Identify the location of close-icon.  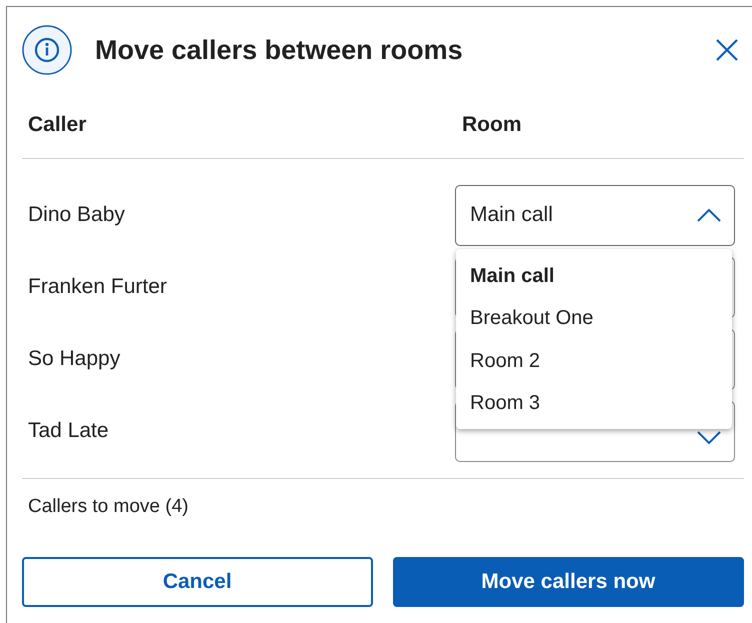
(727, 50).